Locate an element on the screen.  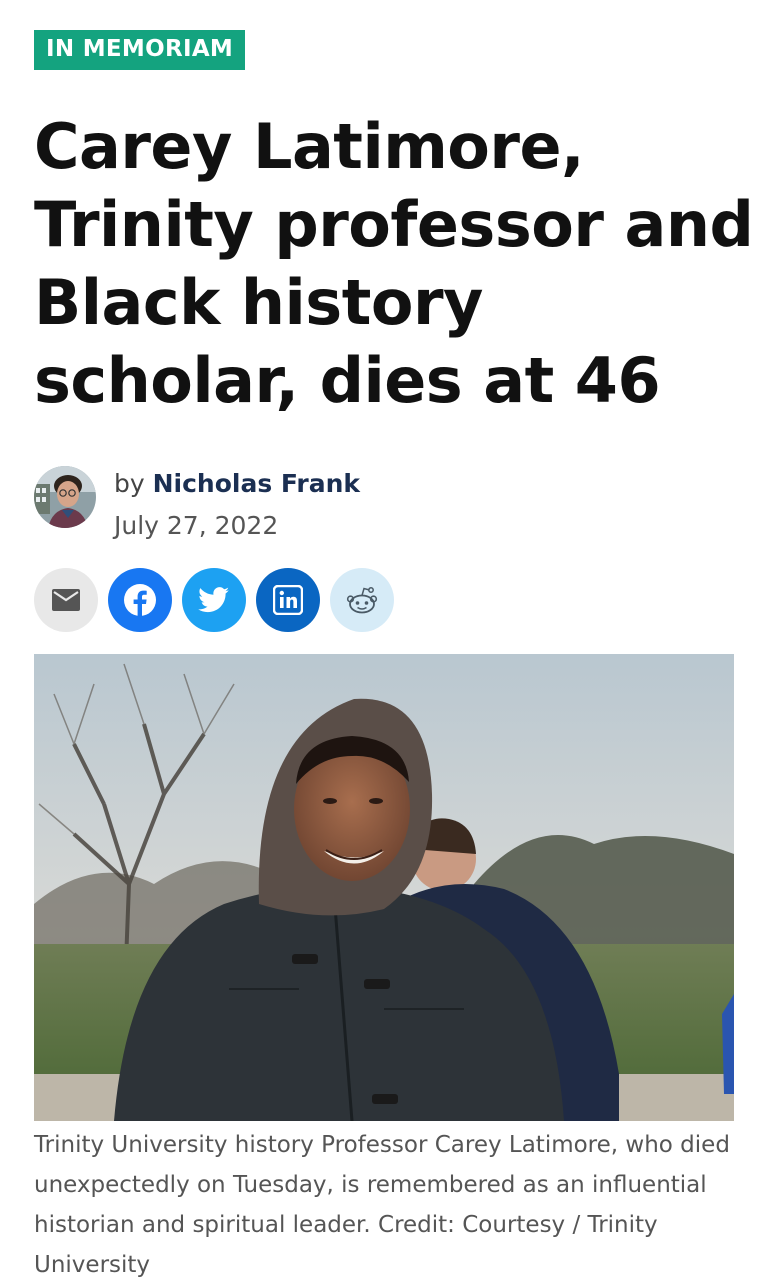
share-buttons is located at coordinates (384, 600).